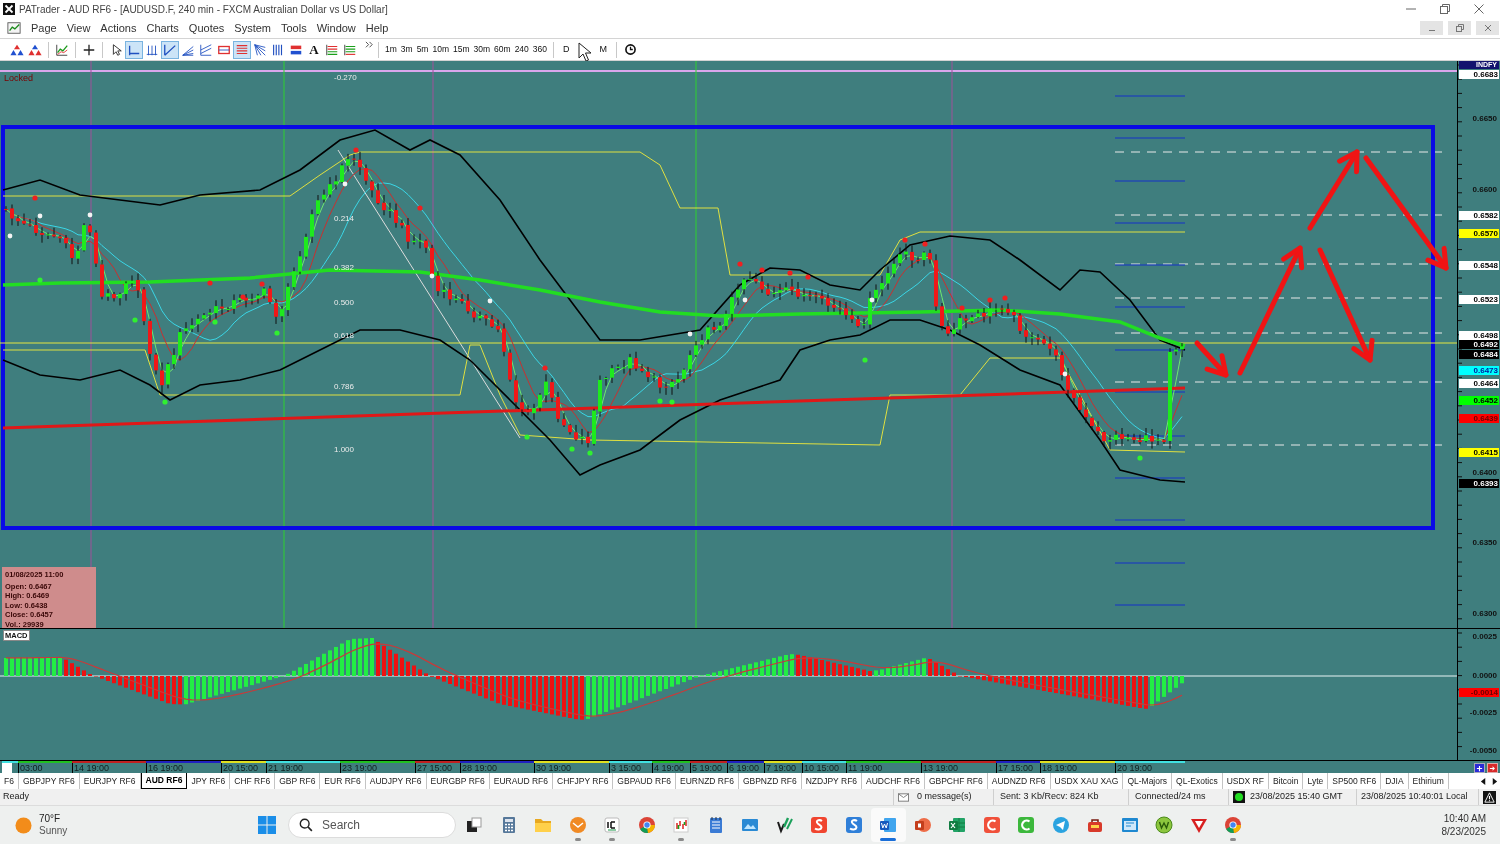 The height and width of the screenshot is (844, 1500). I want to click on messages-count: 0 message(s), so click(944, 797).